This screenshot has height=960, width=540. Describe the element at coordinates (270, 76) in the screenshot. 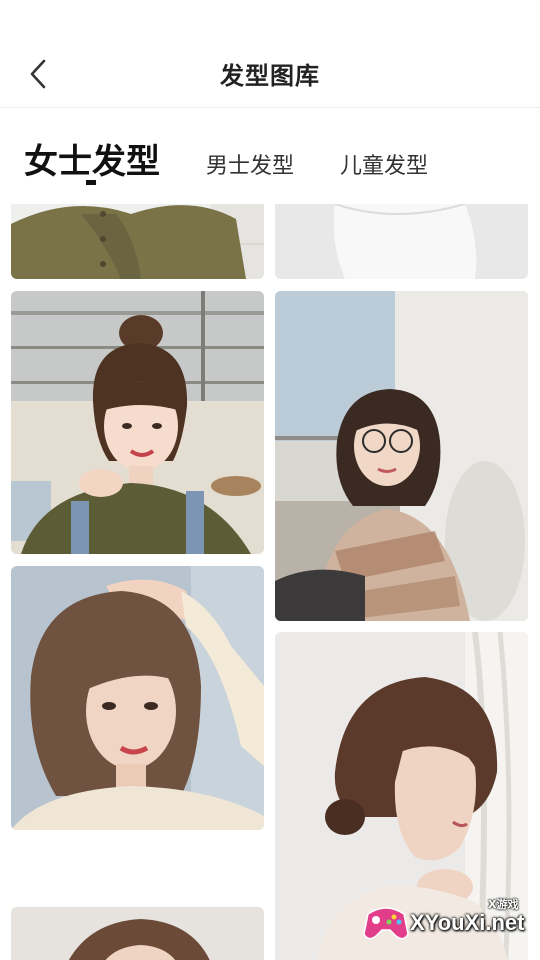

I see `page-title: 发型图库` at that location.